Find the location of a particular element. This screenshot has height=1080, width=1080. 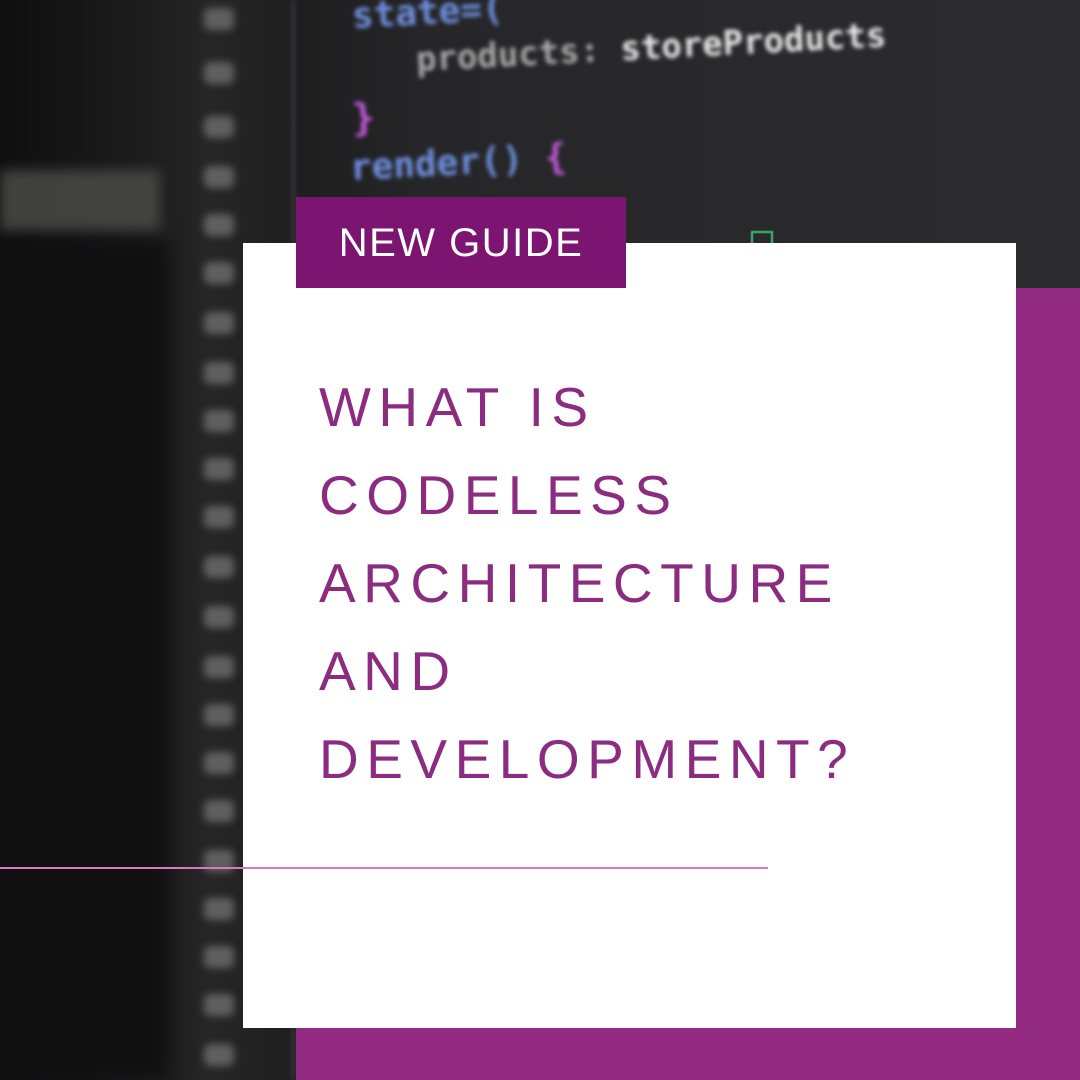

new-guide-badge: NEW GUIDE is located at coordinates (461, 242).